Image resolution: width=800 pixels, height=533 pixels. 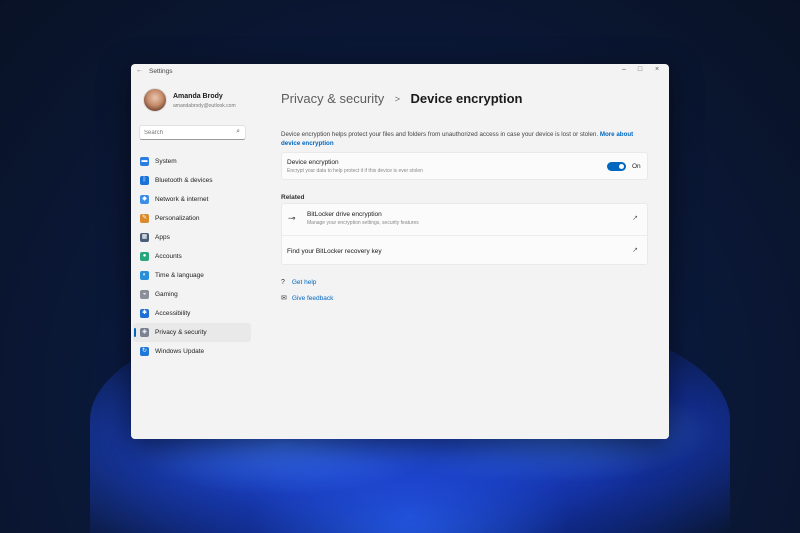 I want to click on sidebar-item-label: Accounts, so click(x=168, y=256).